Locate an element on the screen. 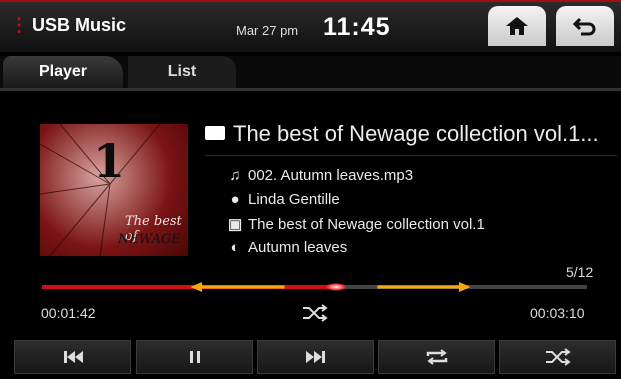 This screenshot has height=379, width=621. progress-handle is located at coordinates (336, 287).